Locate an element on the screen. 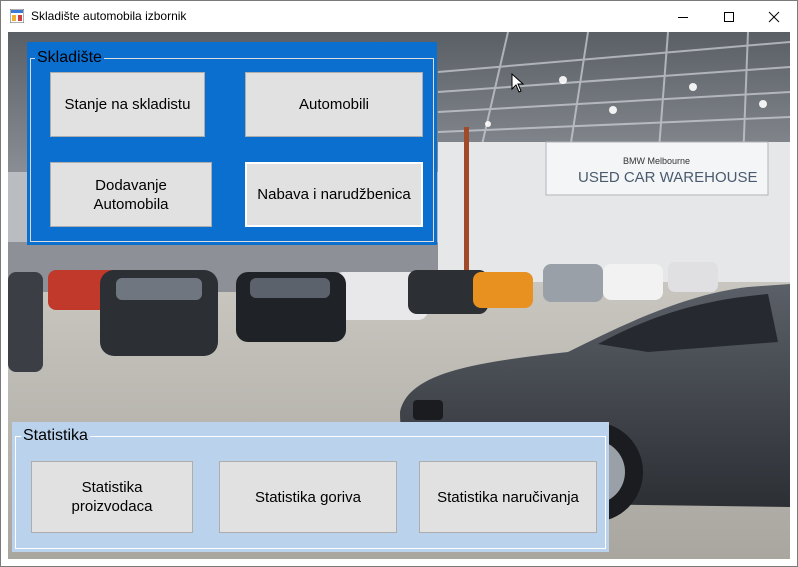  cars-button: Automobili is located at coordinates (334, 104).